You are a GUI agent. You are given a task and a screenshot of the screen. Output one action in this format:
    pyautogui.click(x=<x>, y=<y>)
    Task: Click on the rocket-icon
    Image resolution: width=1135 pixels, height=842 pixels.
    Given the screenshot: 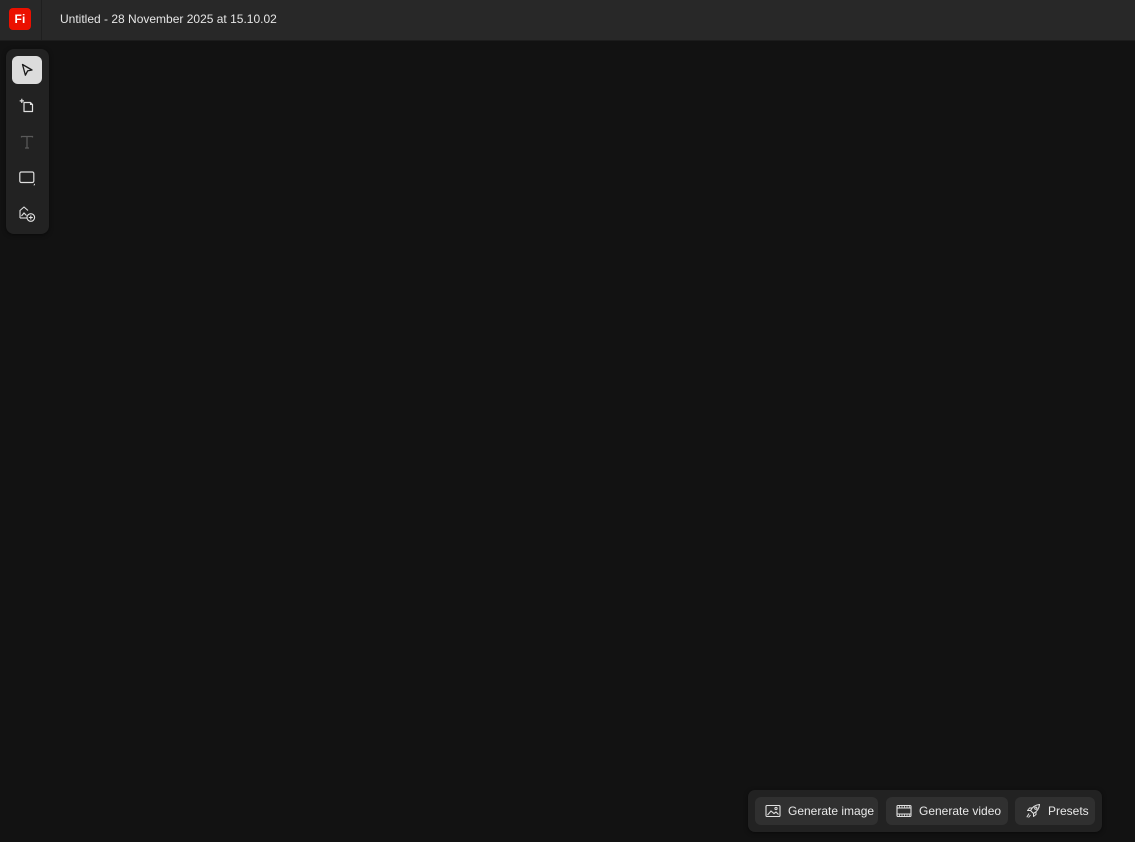 What is the action you would take?
    pyautogui.click(x=1033, y=810)
    